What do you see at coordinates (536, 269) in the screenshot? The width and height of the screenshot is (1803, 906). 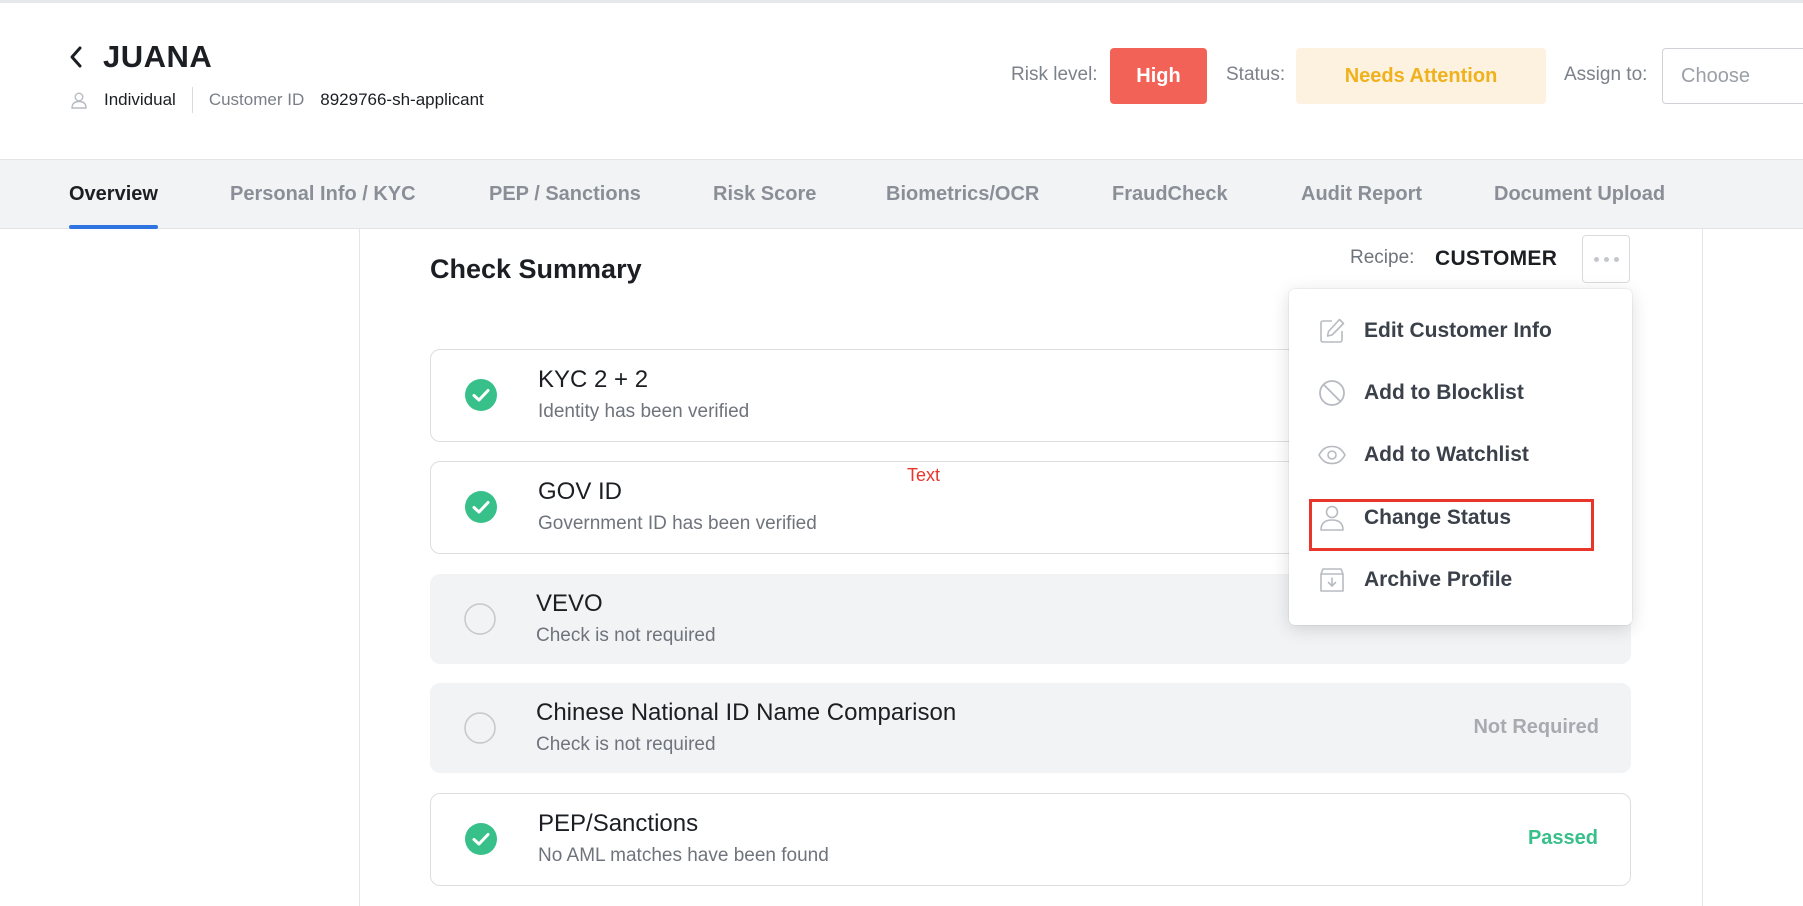 I see `check-summary-title: Check Summary` at bounding box center [536, 269].